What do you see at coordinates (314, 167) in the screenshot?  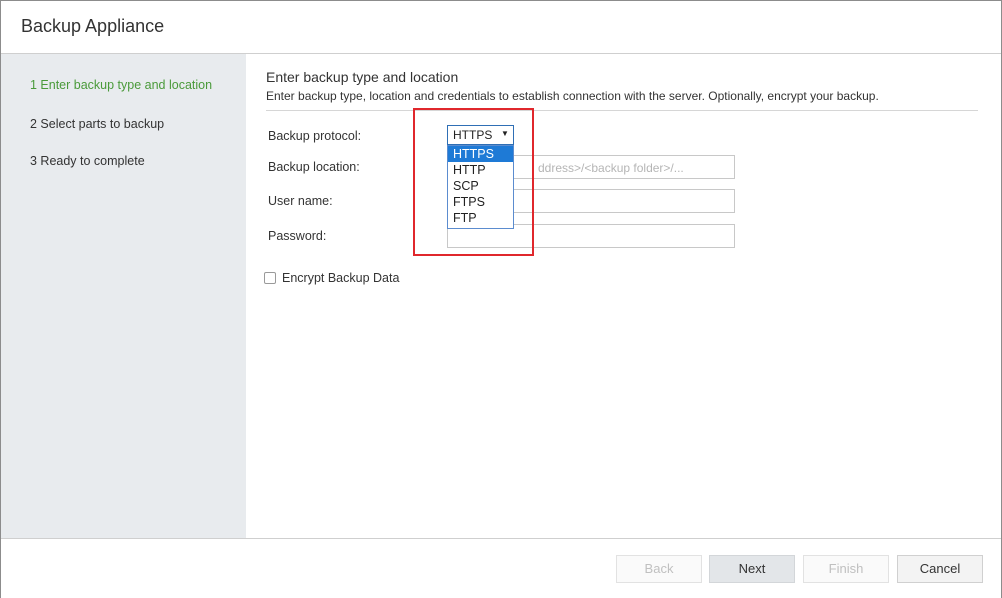 I see `backup-location-label: Backup location:` at bounding box center [314, 167].